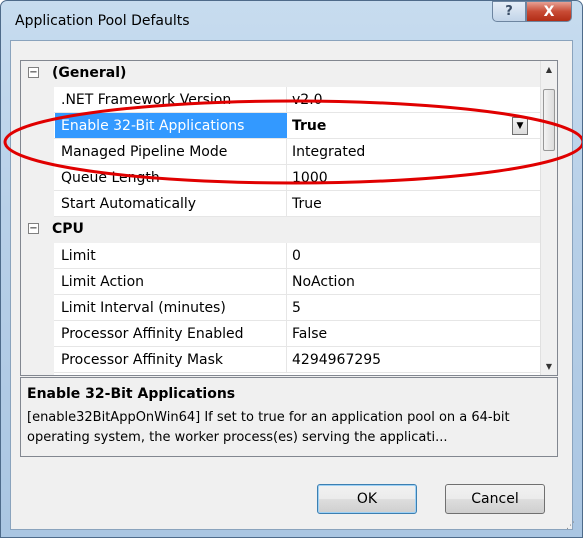  Describe the element at coordinates (152, 334) in the screenshot. I see `property-name: Processor Affinity Enabled` at that location.